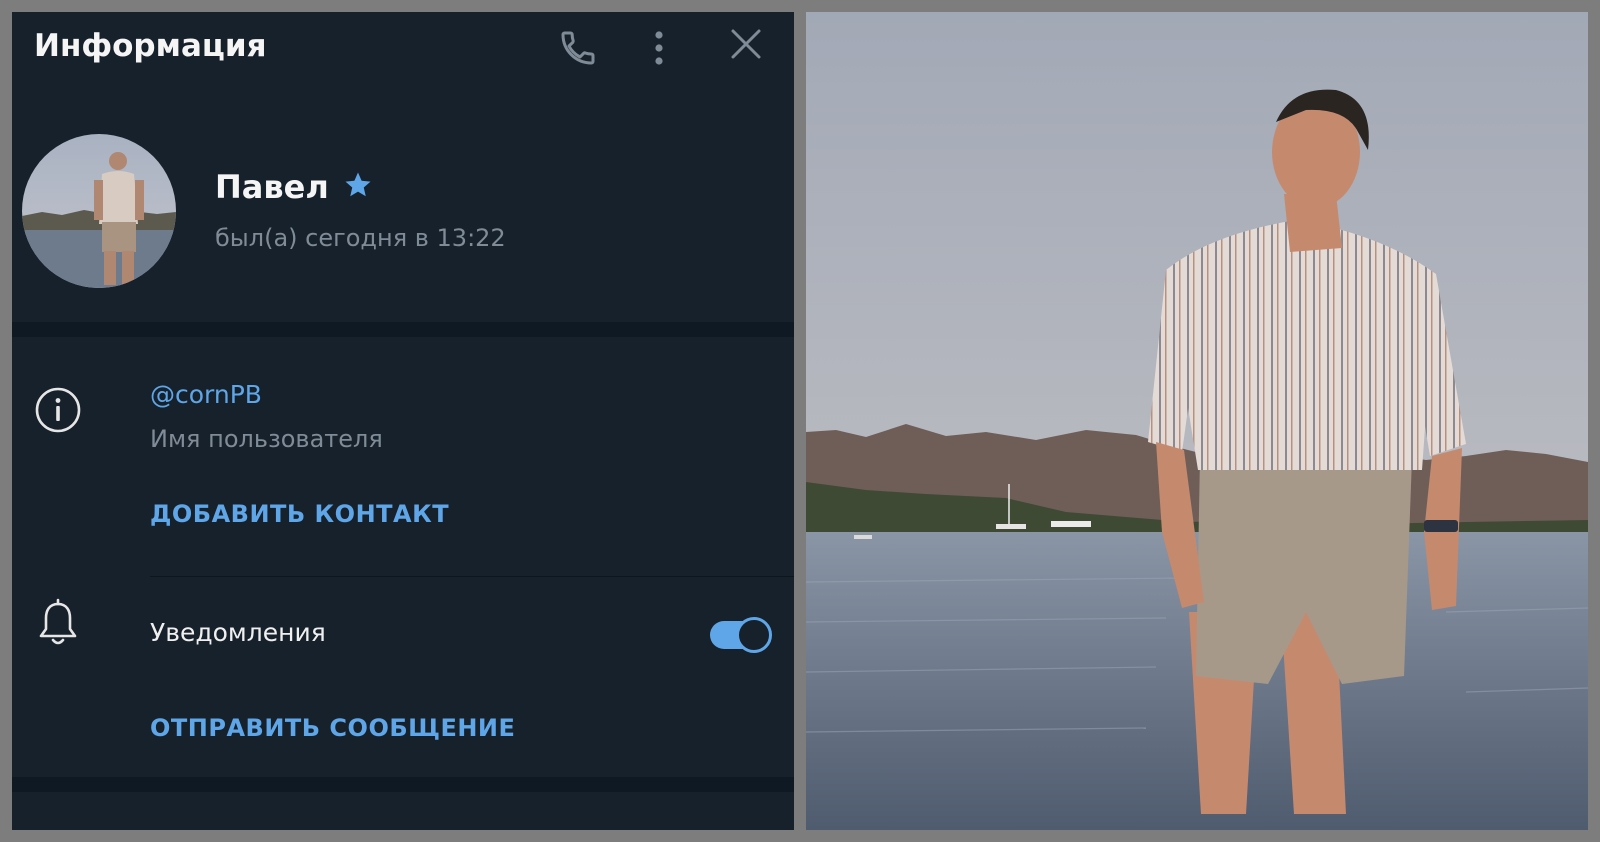 The image size is (1600, 842). Describe the element at coordinates (99, 211) in the screenshot. I see `profile-avatar` at that location.